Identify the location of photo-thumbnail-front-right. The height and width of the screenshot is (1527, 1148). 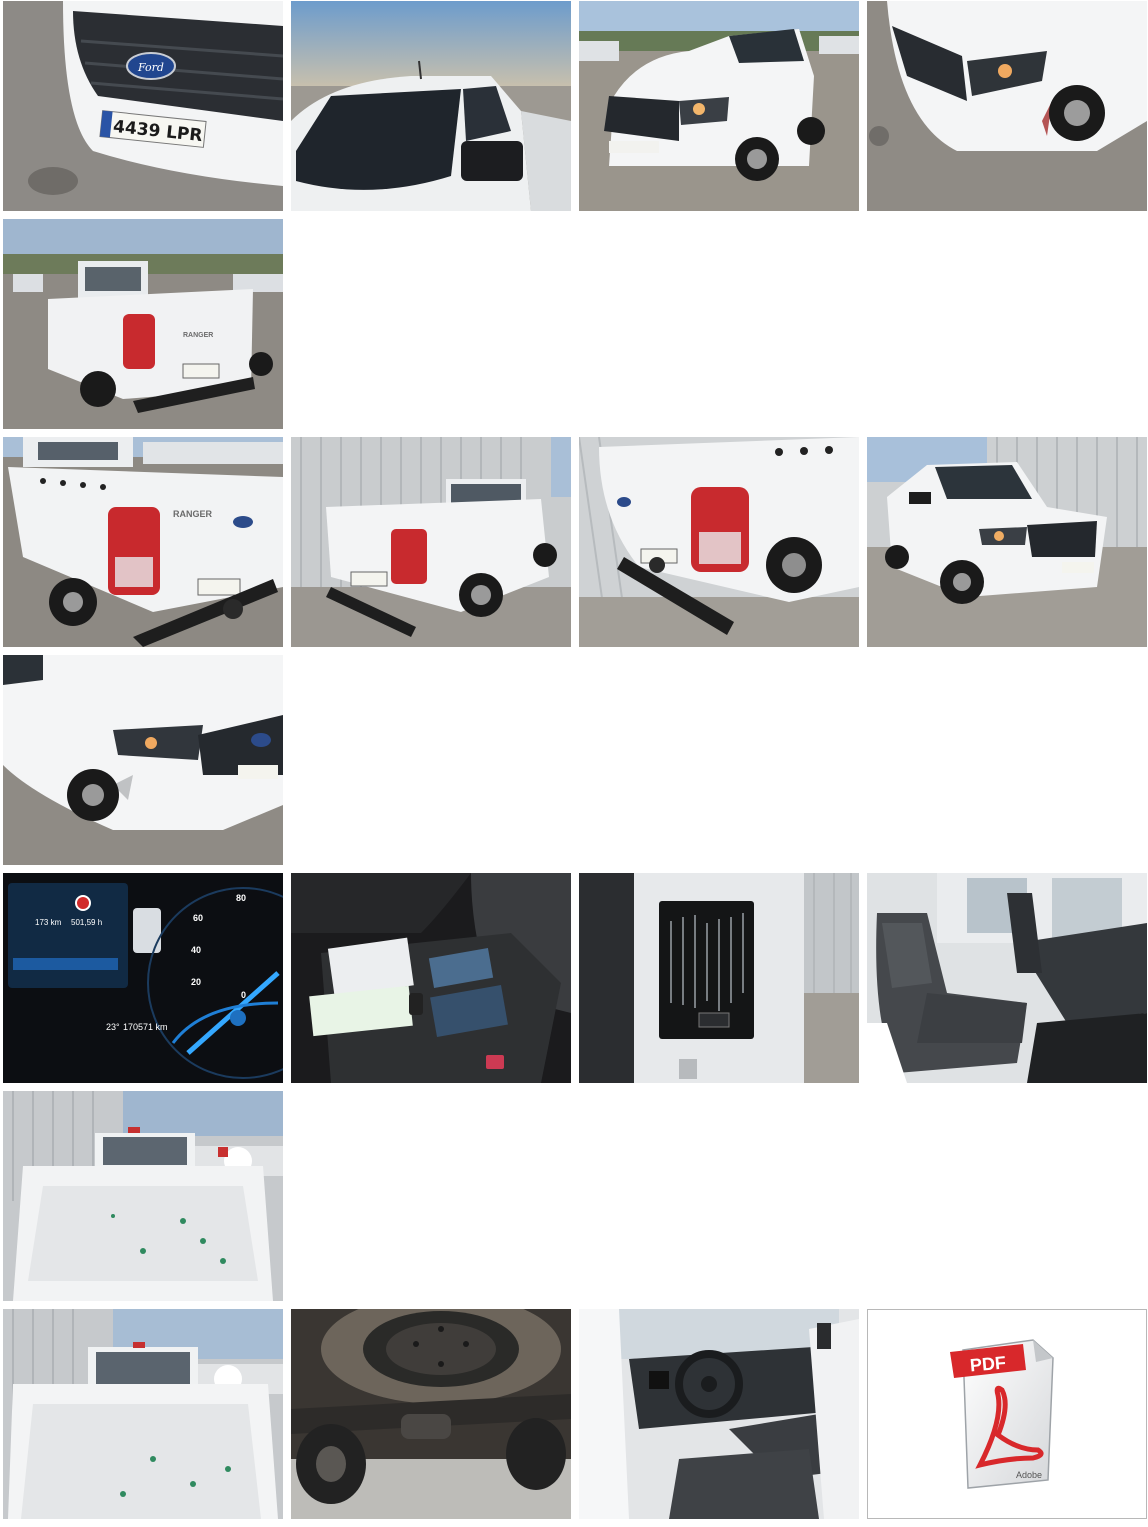
(1007, 542).